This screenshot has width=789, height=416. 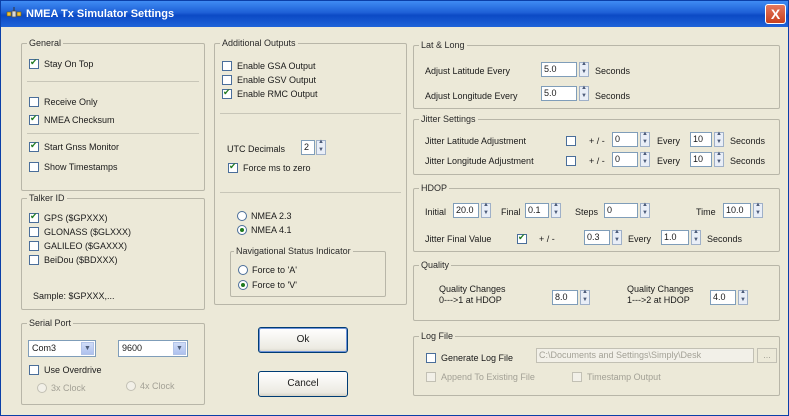 I want to click on jitter-latitude-every-field: 10, so click(x=701, y=139).